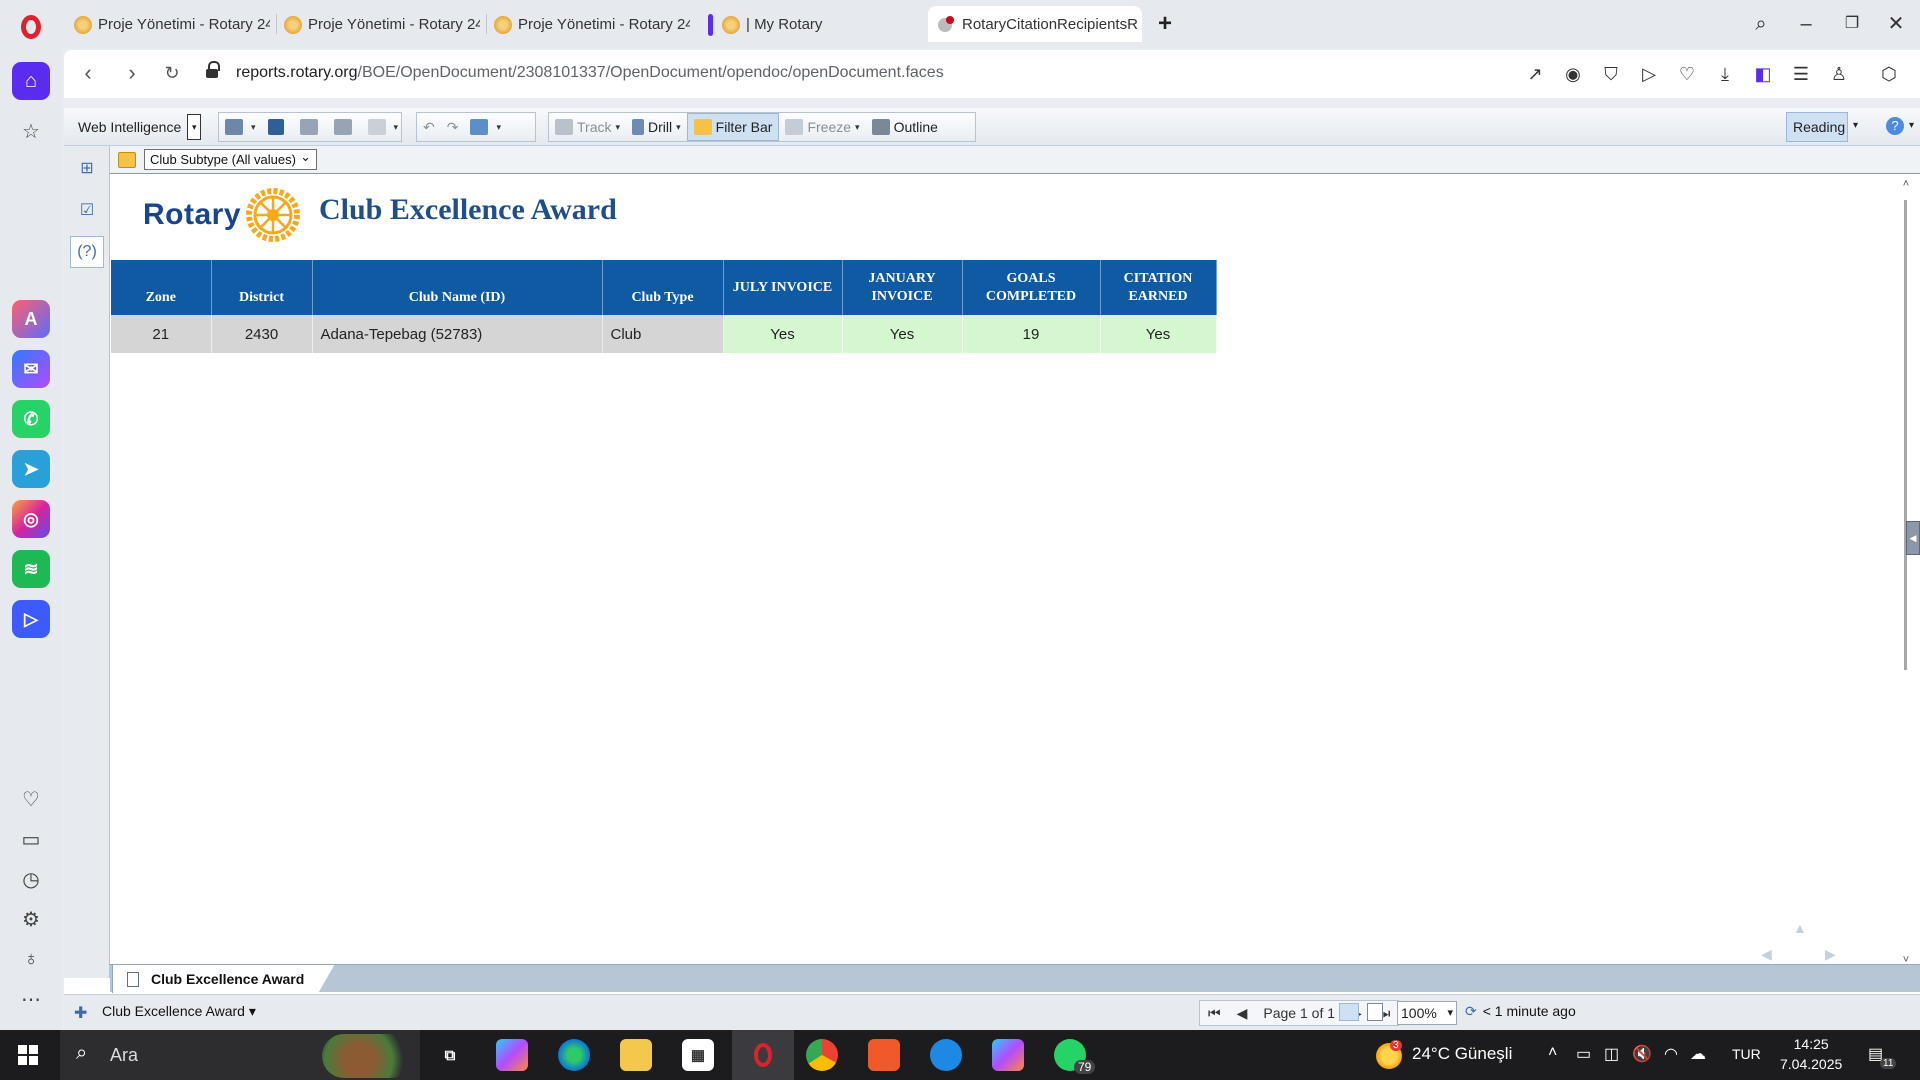  Describe the element at coordinates (656, 127) in the screenshot. I see `drill-button: Drill ▾` at that location.